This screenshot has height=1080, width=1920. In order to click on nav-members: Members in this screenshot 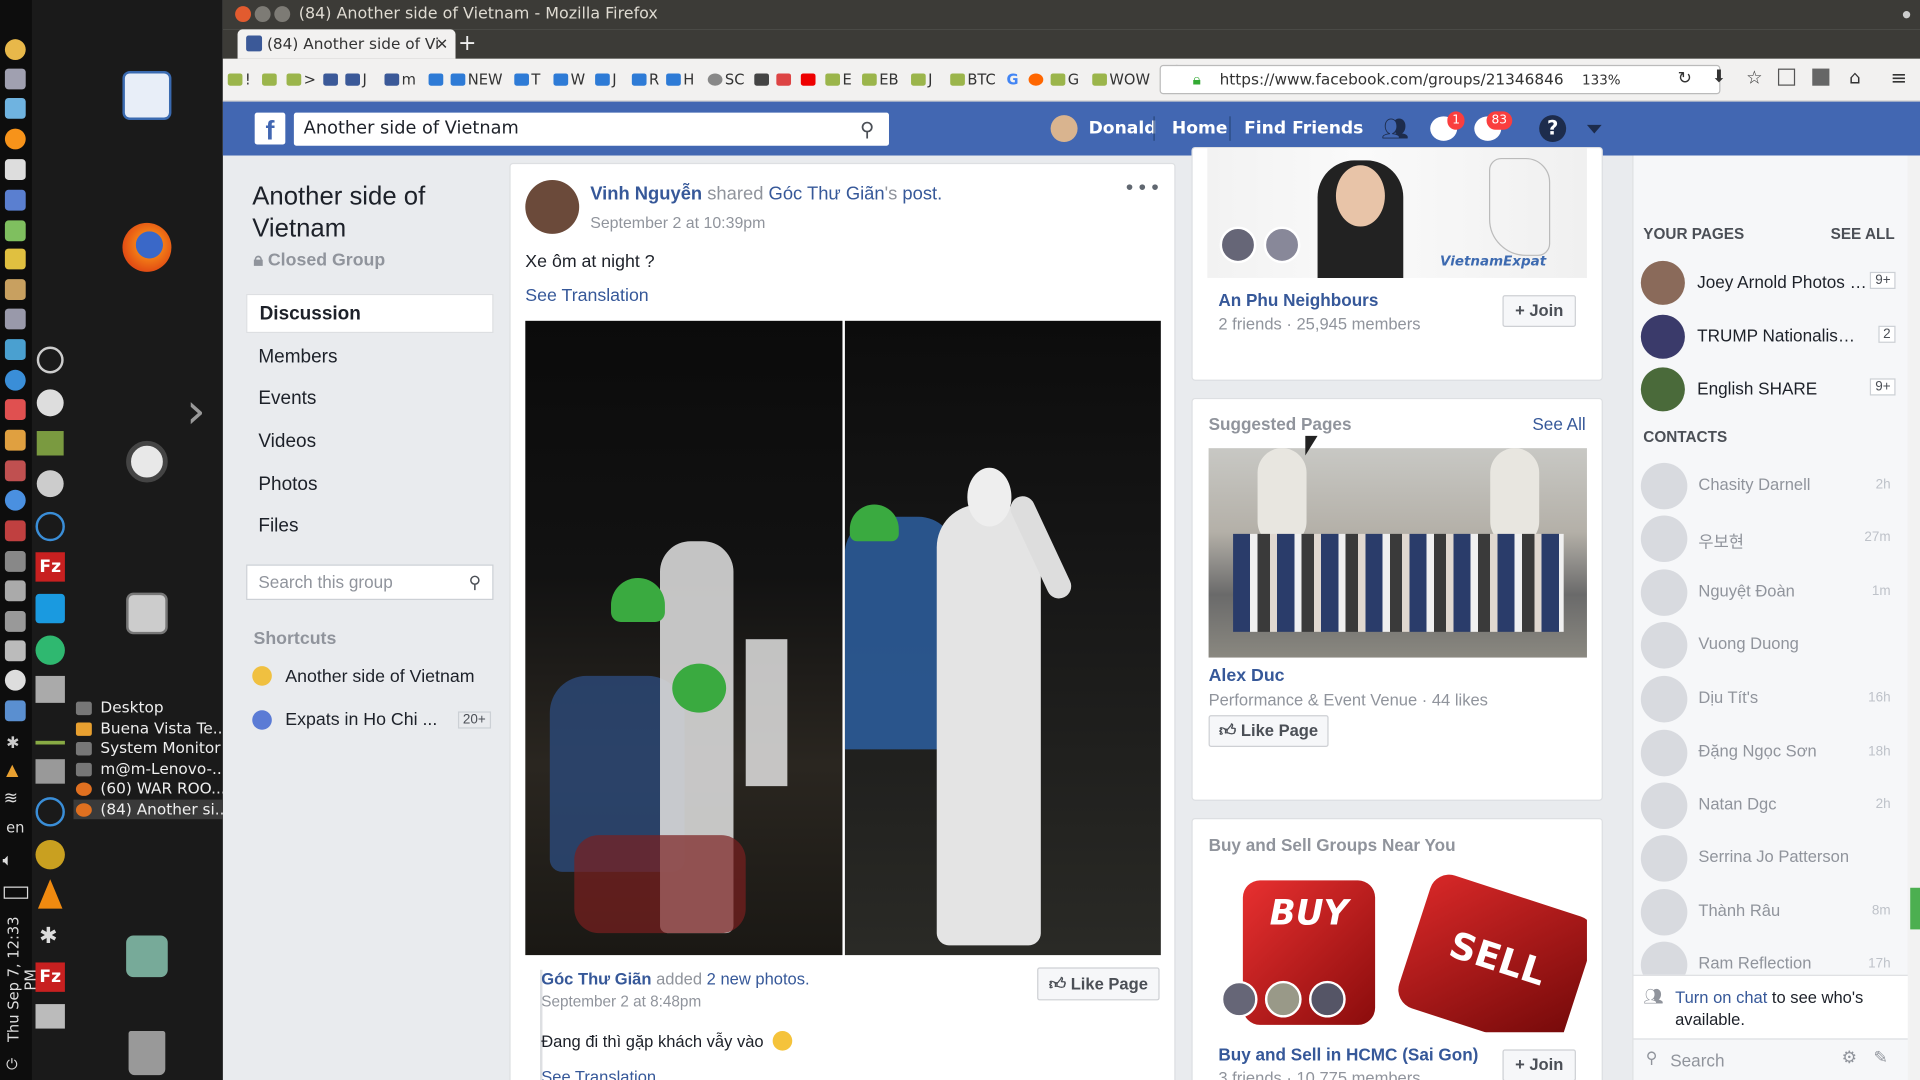, I will do `click(369, 357)`.